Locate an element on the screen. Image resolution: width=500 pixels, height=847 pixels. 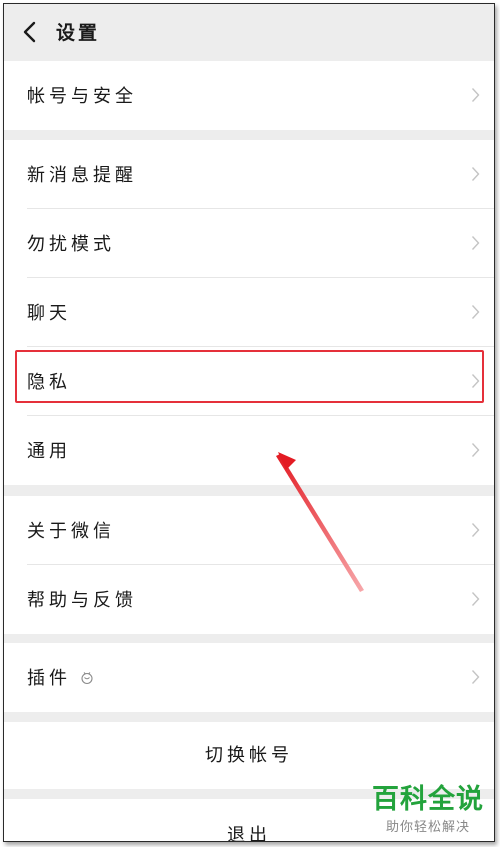
settings-row-do-not-disturb: 勿扰模式 is located at coordinates (249, 243).